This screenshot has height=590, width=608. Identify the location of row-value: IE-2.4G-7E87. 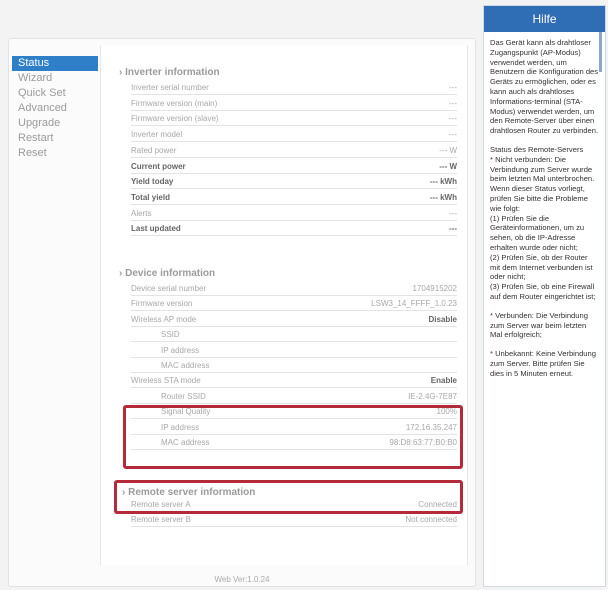
(432, 396).